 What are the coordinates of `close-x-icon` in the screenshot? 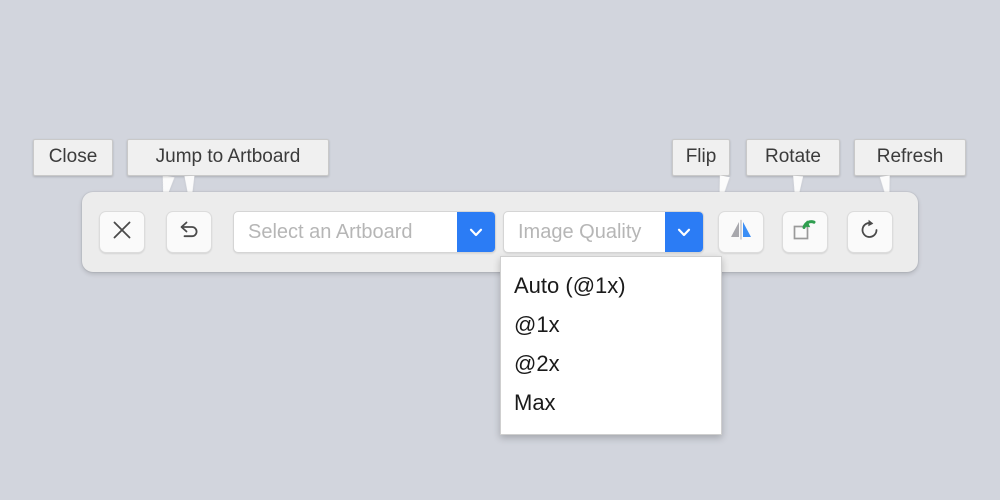 It's located at (122, 232).